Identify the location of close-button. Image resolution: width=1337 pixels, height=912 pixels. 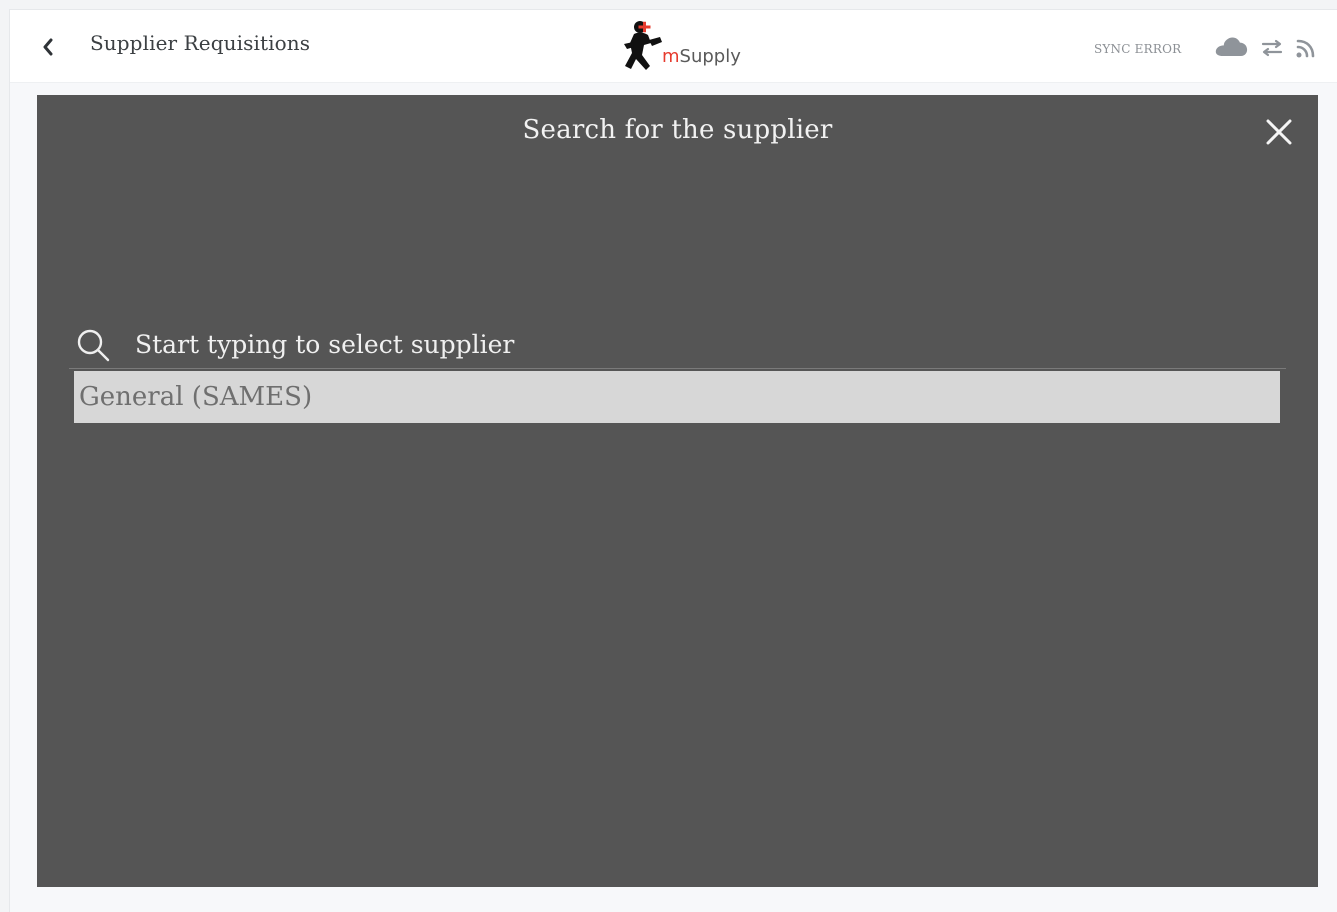
(1279, 132).